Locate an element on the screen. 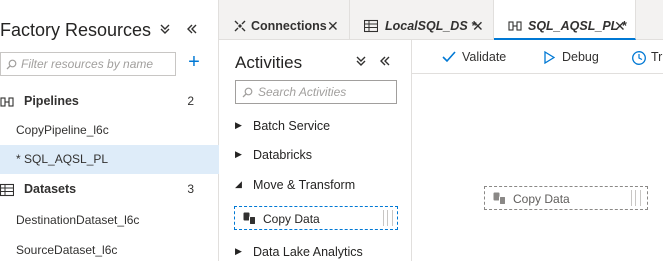 The image size is (663, 261). pipeline-item-label: * SQL_AQSL_PL is located at coordinates (62, 159).